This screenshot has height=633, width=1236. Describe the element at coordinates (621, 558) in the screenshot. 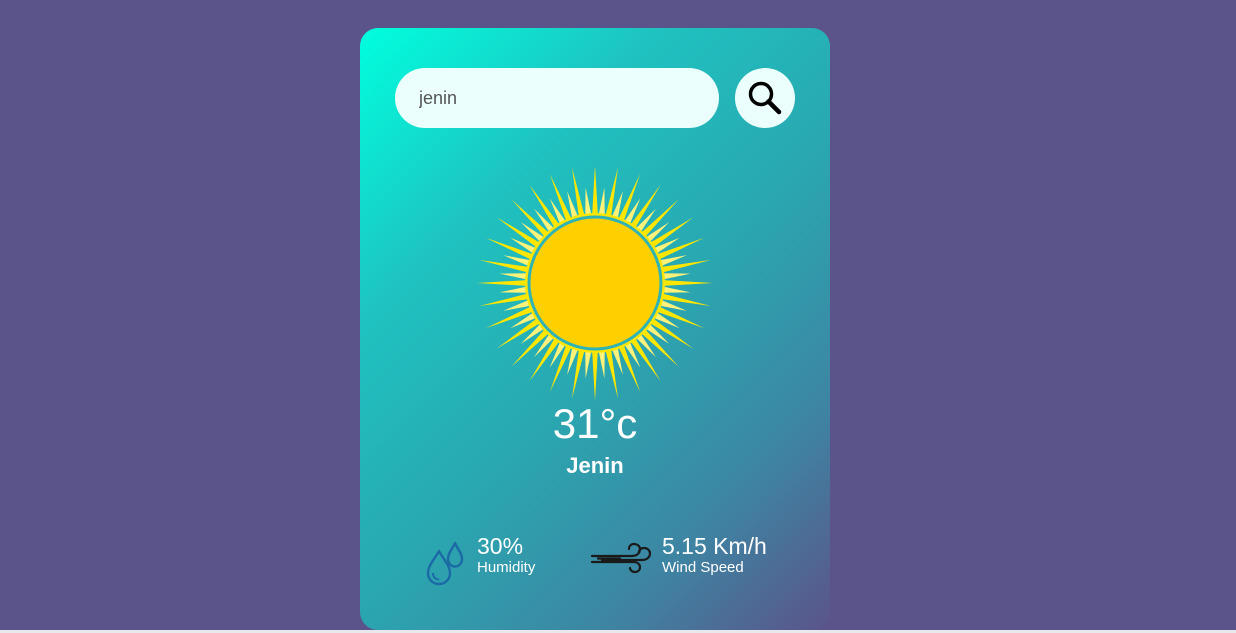

I see `wind-icon` at that location.